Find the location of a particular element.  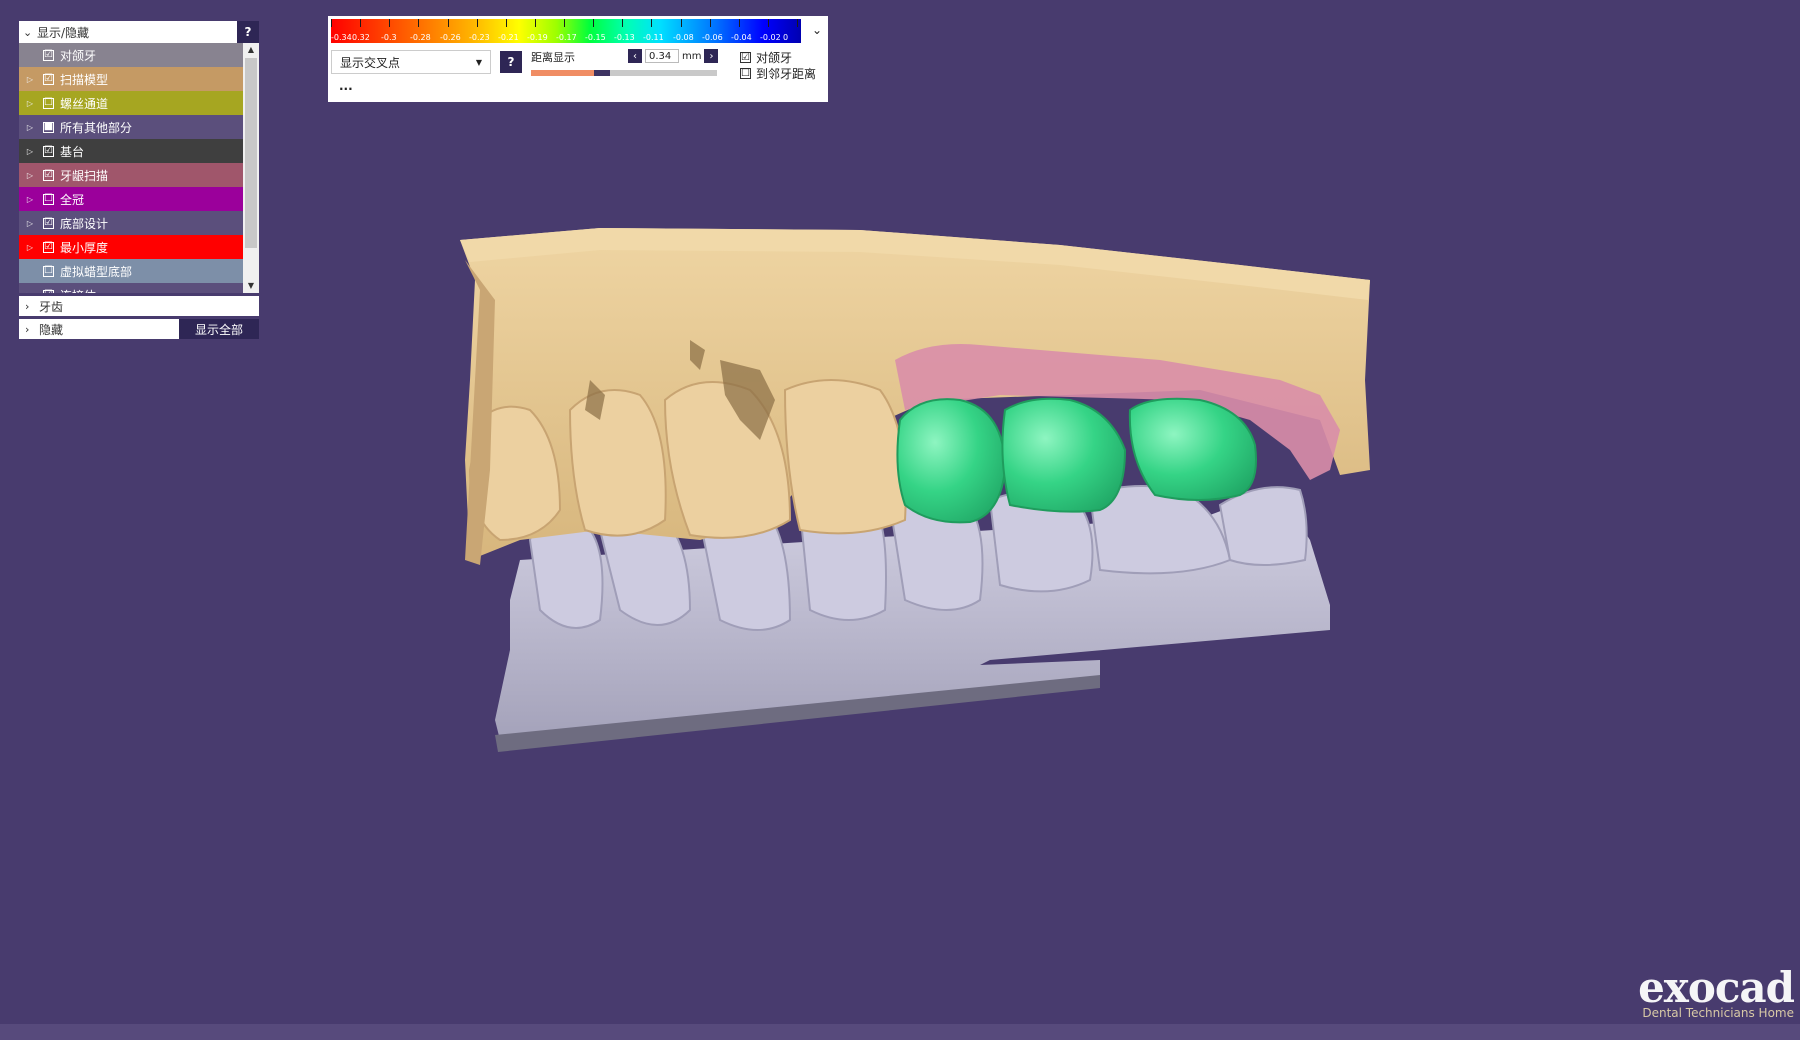

visibility-item-label: 螺丝通道 is located at coordinates (84, 103).